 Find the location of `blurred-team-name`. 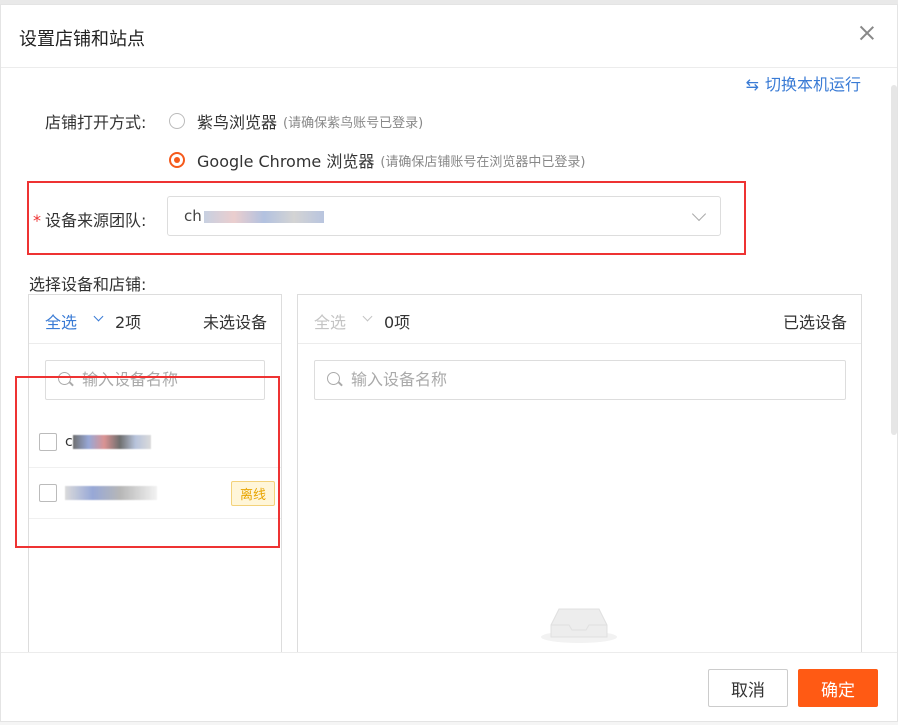

blurred-team-name is located at coordinates (263, 216).